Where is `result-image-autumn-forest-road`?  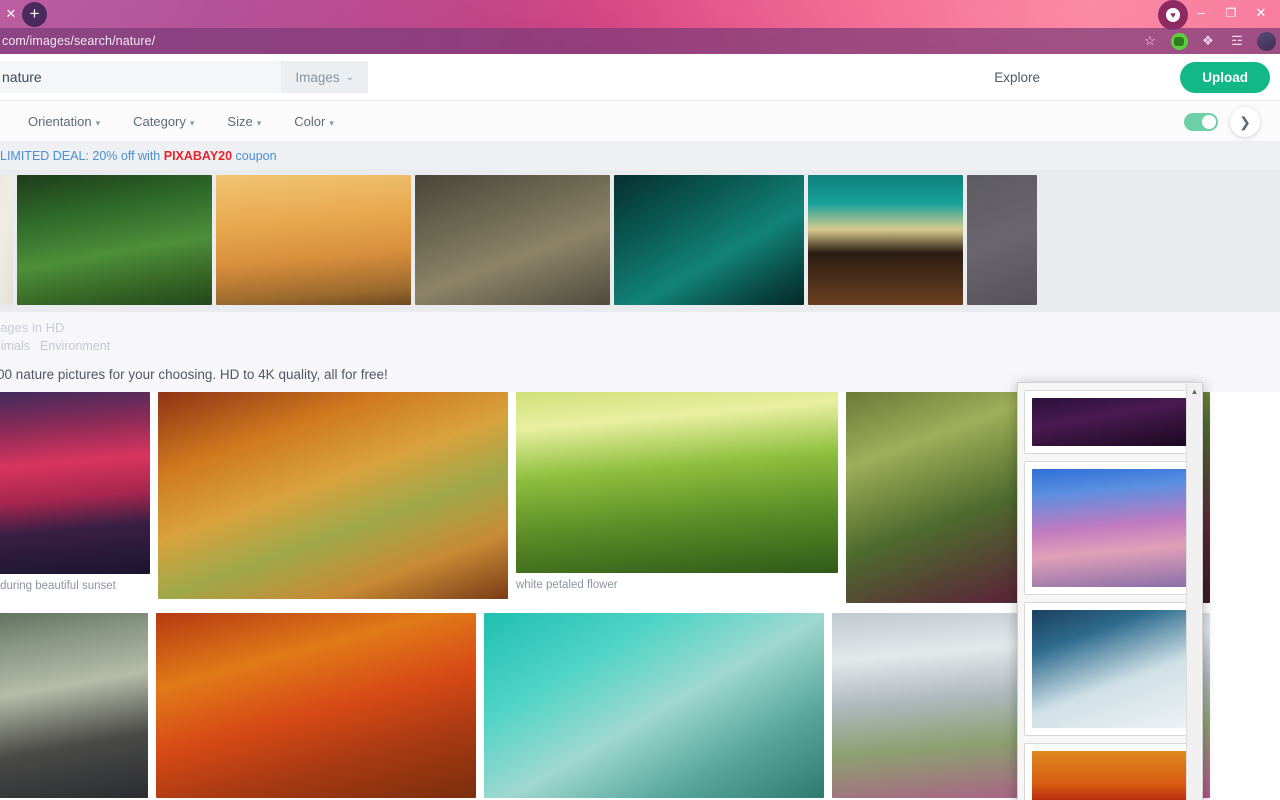 result-image-autumn-forest-road is located at coordinates (333, 495).